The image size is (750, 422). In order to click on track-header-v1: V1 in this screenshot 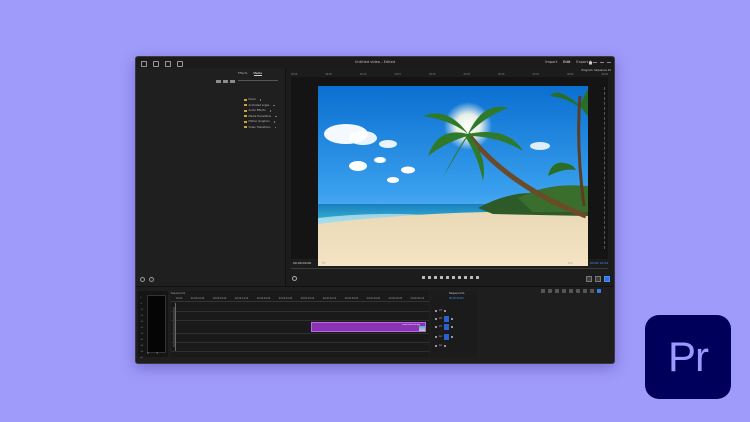, I will do `click(454, 326)`.